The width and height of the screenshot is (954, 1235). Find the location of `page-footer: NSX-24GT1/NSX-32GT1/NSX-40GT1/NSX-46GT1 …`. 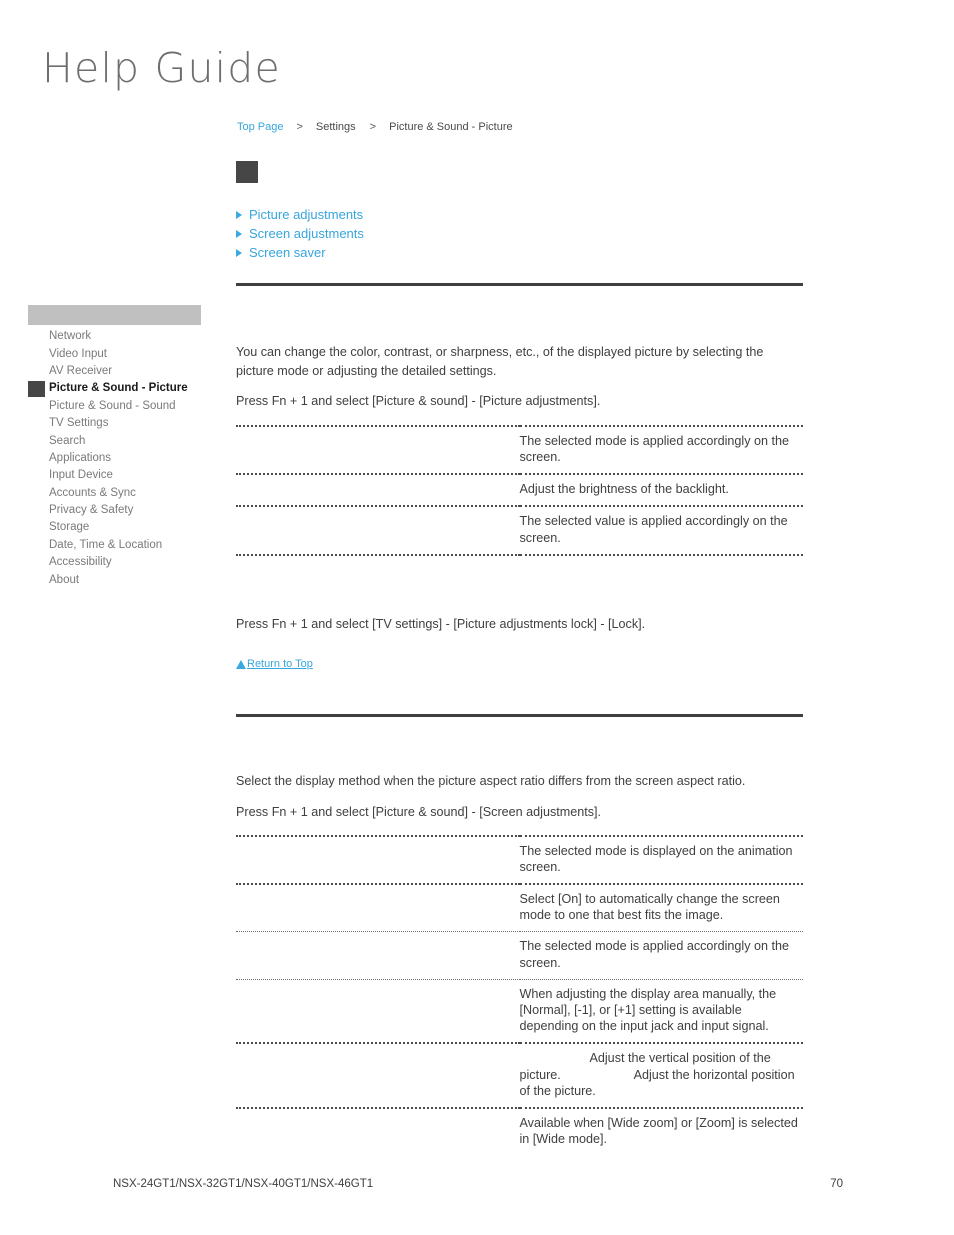

page-footer: NSX-24GT1/NSX-32GT1/NSX-40GT1/NSX-46GT1 … is located at coordinates (478, 1184).